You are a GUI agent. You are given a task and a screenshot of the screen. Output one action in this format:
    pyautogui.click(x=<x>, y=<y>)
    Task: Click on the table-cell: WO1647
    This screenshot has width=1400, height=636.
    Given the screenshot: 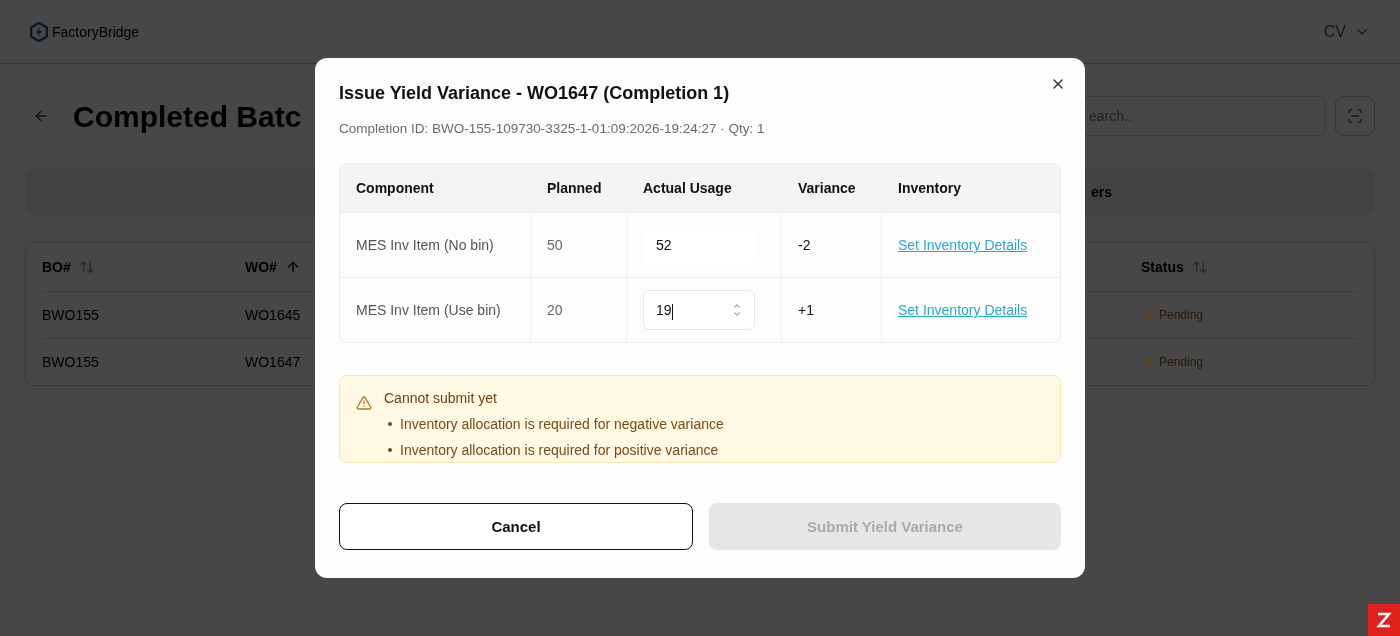 What is the action you would take?
    pyautogui.click(x=273, y=362)
    